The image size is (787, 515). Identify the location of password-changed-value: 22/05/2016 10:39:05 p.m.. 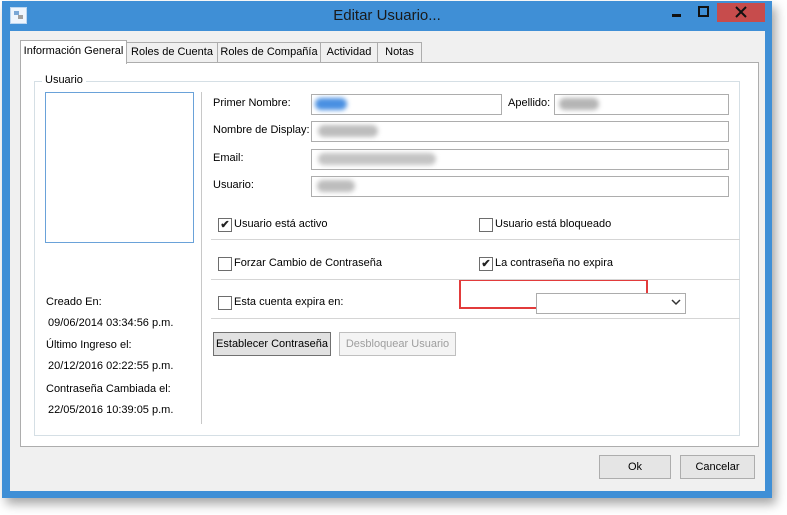
(111, 410).